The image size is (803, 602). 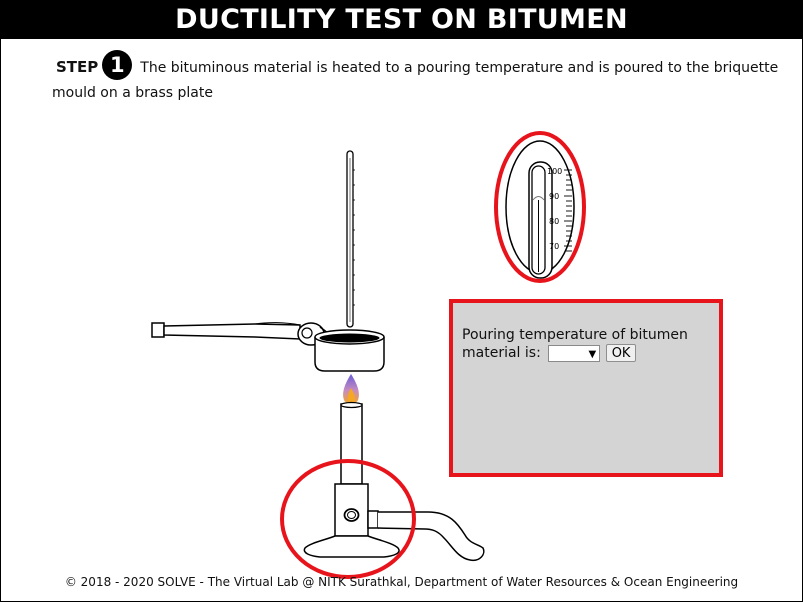 I want to click on bunsen-burner, so click(x=351, y=479).